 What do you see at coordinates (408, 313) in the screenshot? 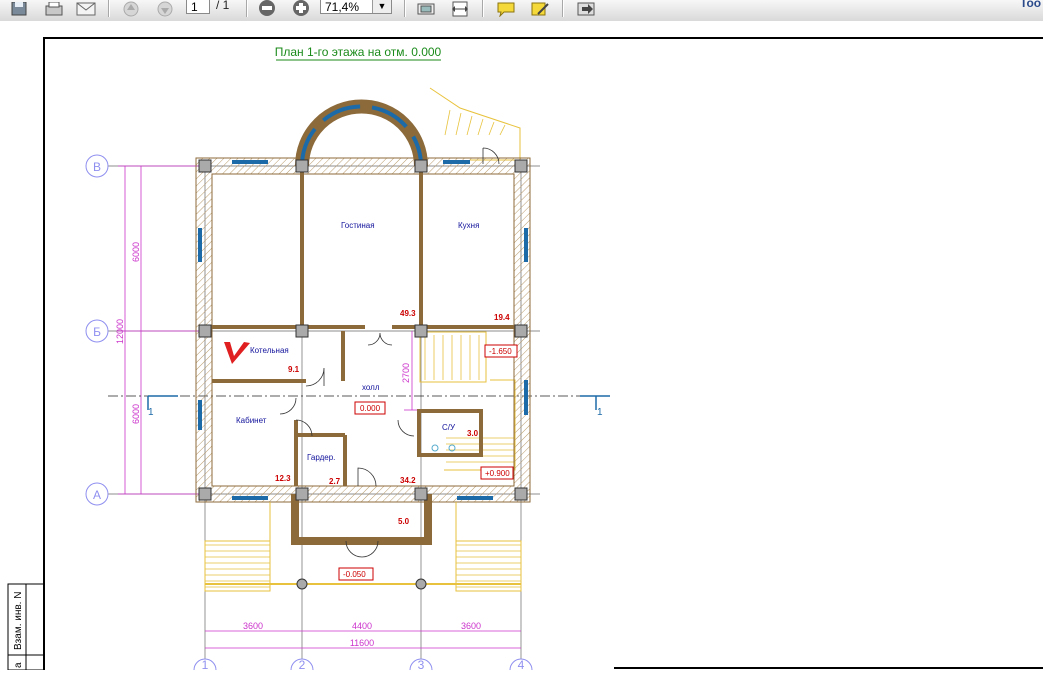
I see `area-49-3: 49.3` at bounding box center [408, 313].